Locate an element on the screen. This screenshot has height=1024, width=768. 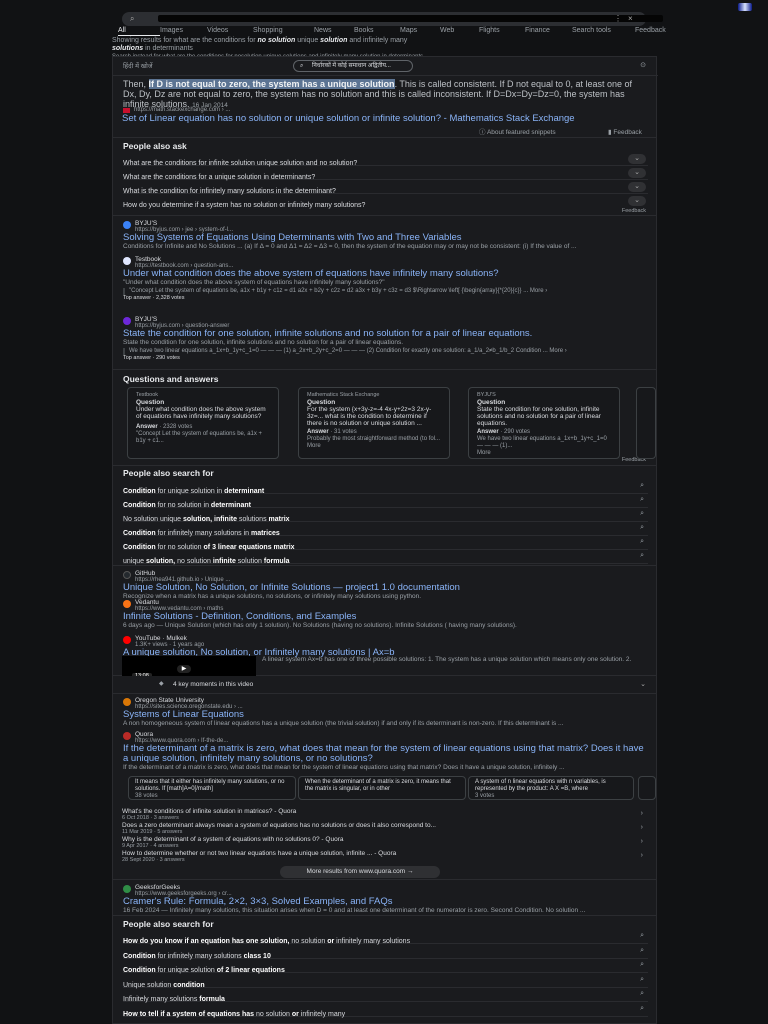
corrected-term: solution is located at coordinates (333, 40).